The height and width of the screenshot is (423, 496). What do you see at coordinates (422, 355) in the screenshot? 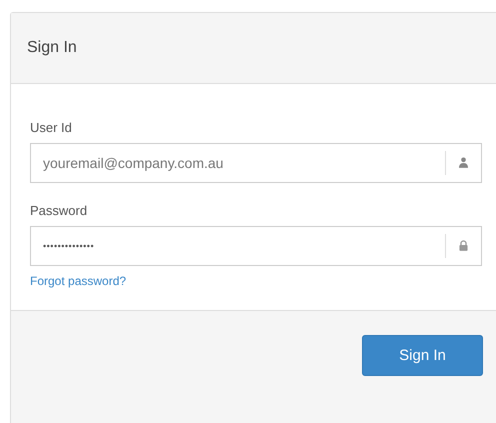
I see `sign-in-button: Sign In` at bounding box center [422, 355].